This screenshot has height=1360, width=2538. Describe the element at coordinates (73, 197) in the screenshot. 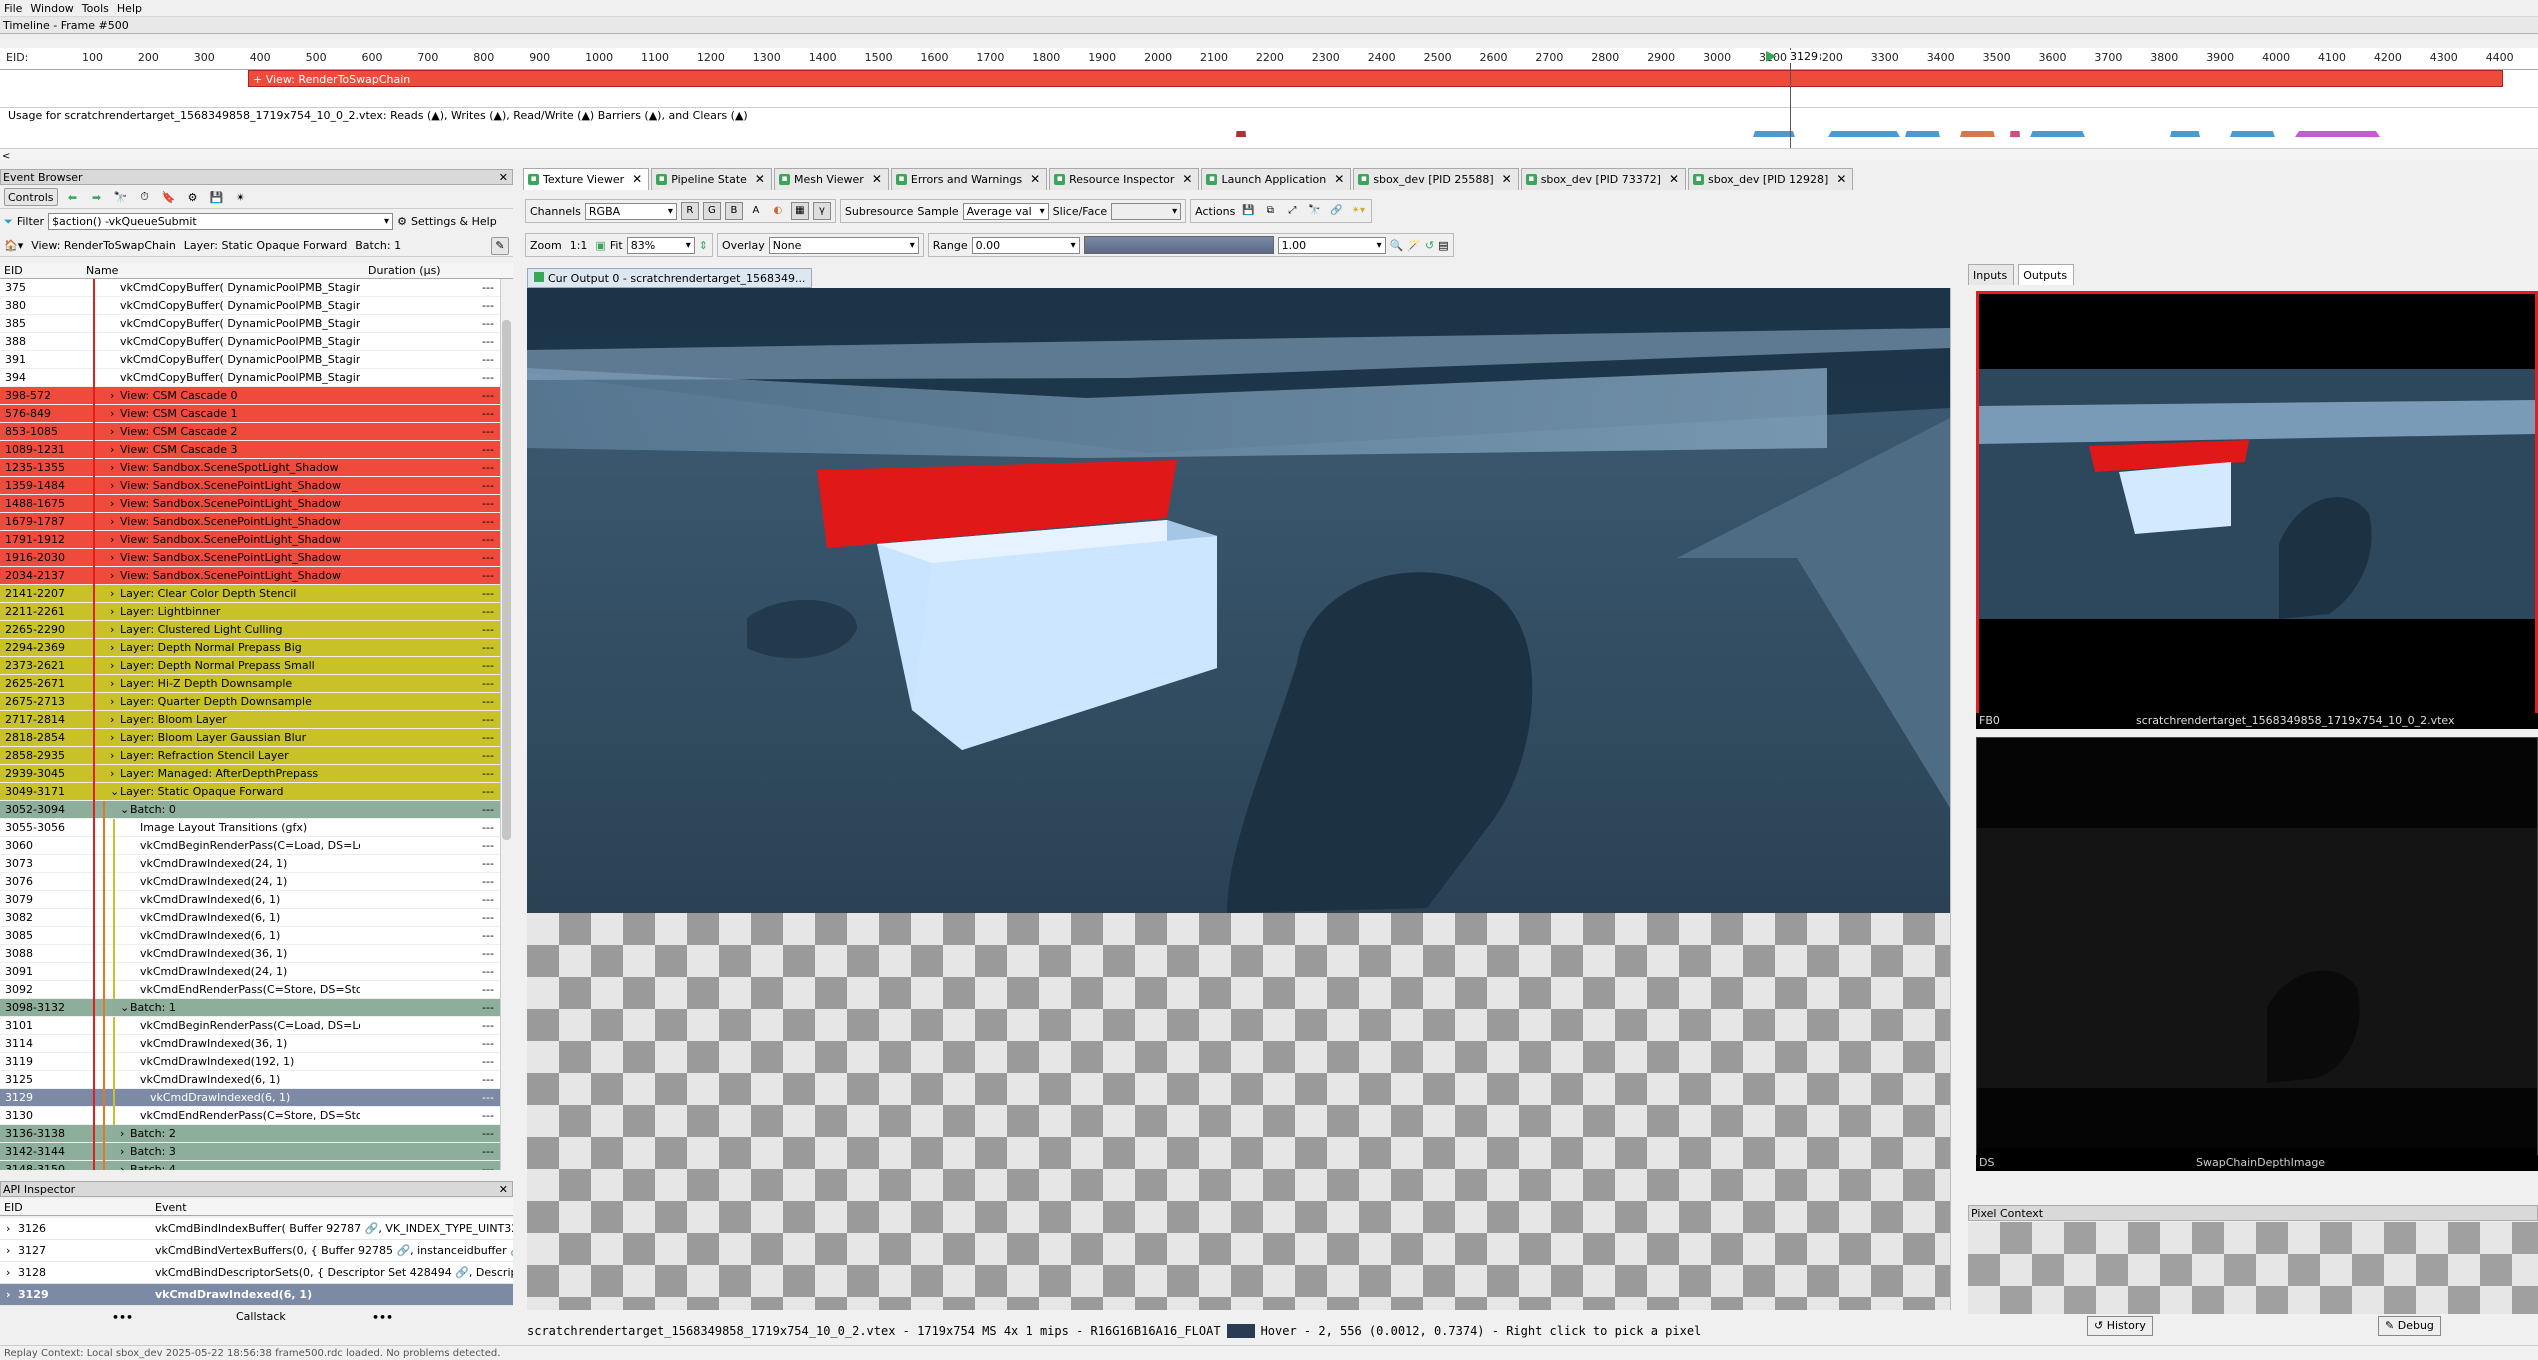

I see `back-arrow-icon: ⬅` at that location.